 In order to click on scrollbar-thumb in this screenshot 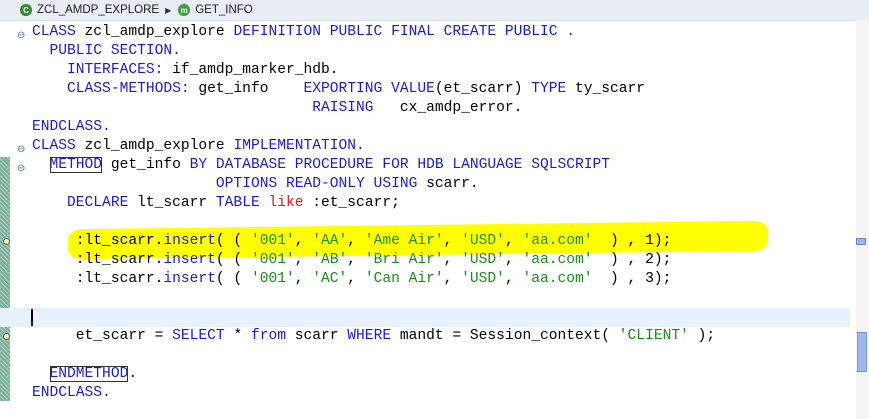, I will do `click(862, 352)`.